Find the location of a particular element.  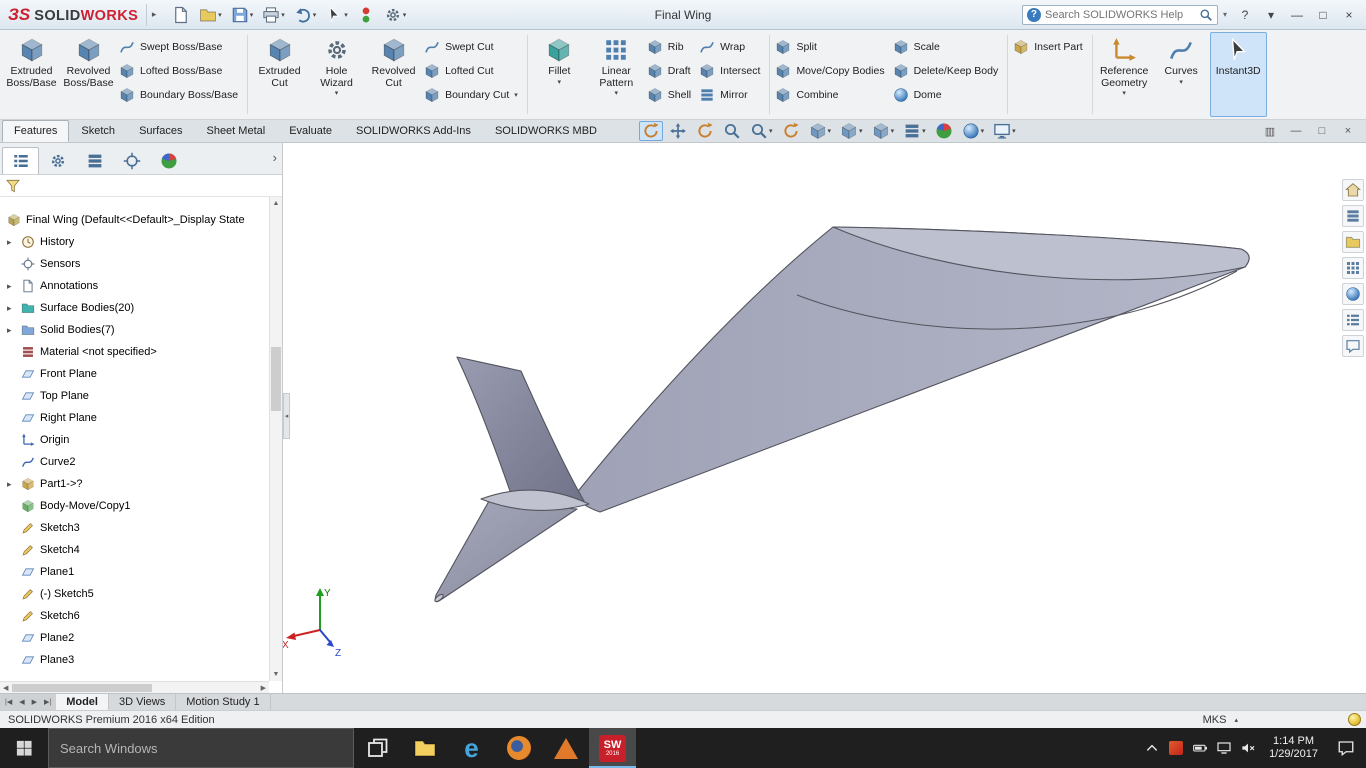

tree-item-sketch6: Sketch6 is located at coordinates (134, 616).